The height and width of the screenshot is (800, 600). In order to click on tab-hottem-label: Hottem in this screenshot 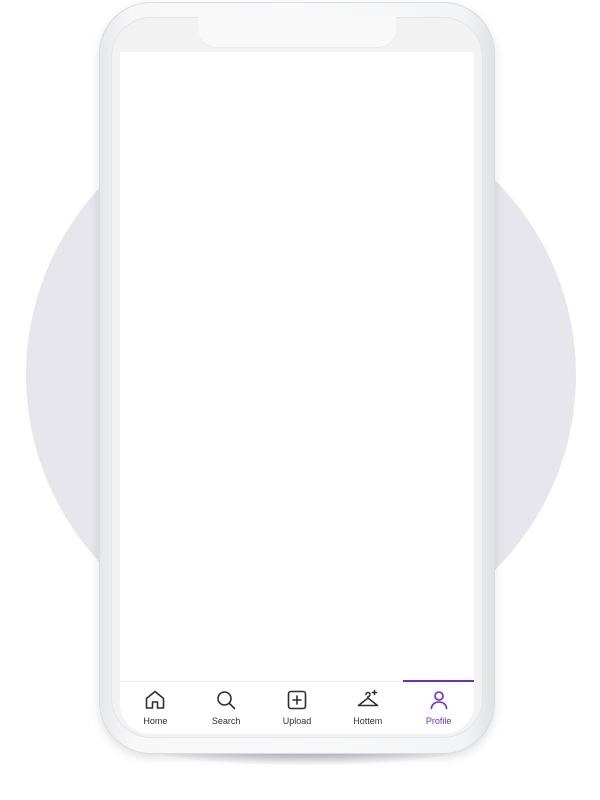, I will do `click(368, 721)`.